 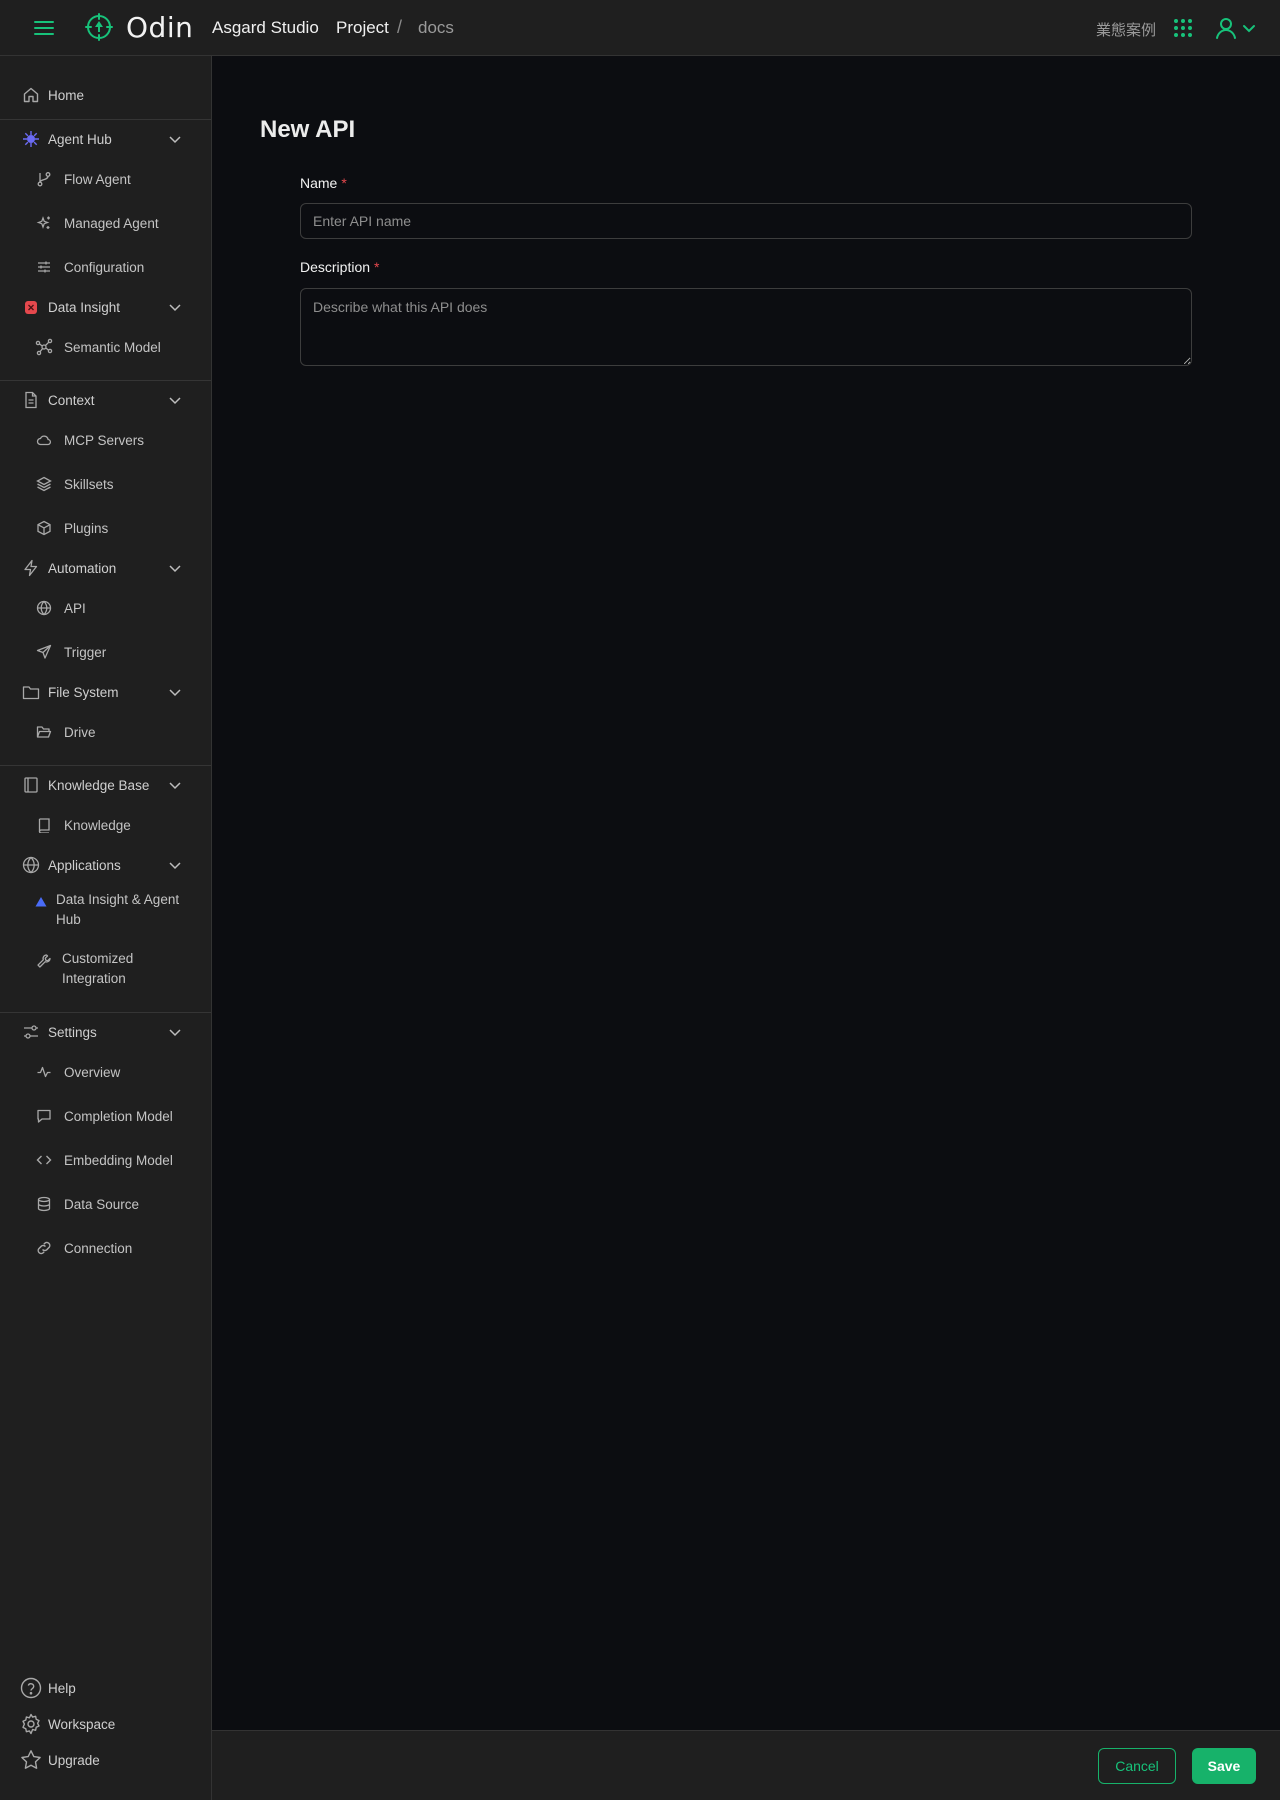 What do you see at coordinates (99, 27) in the screenshot?
I see `odin-logo-icon` at bounding box center [99, 27].